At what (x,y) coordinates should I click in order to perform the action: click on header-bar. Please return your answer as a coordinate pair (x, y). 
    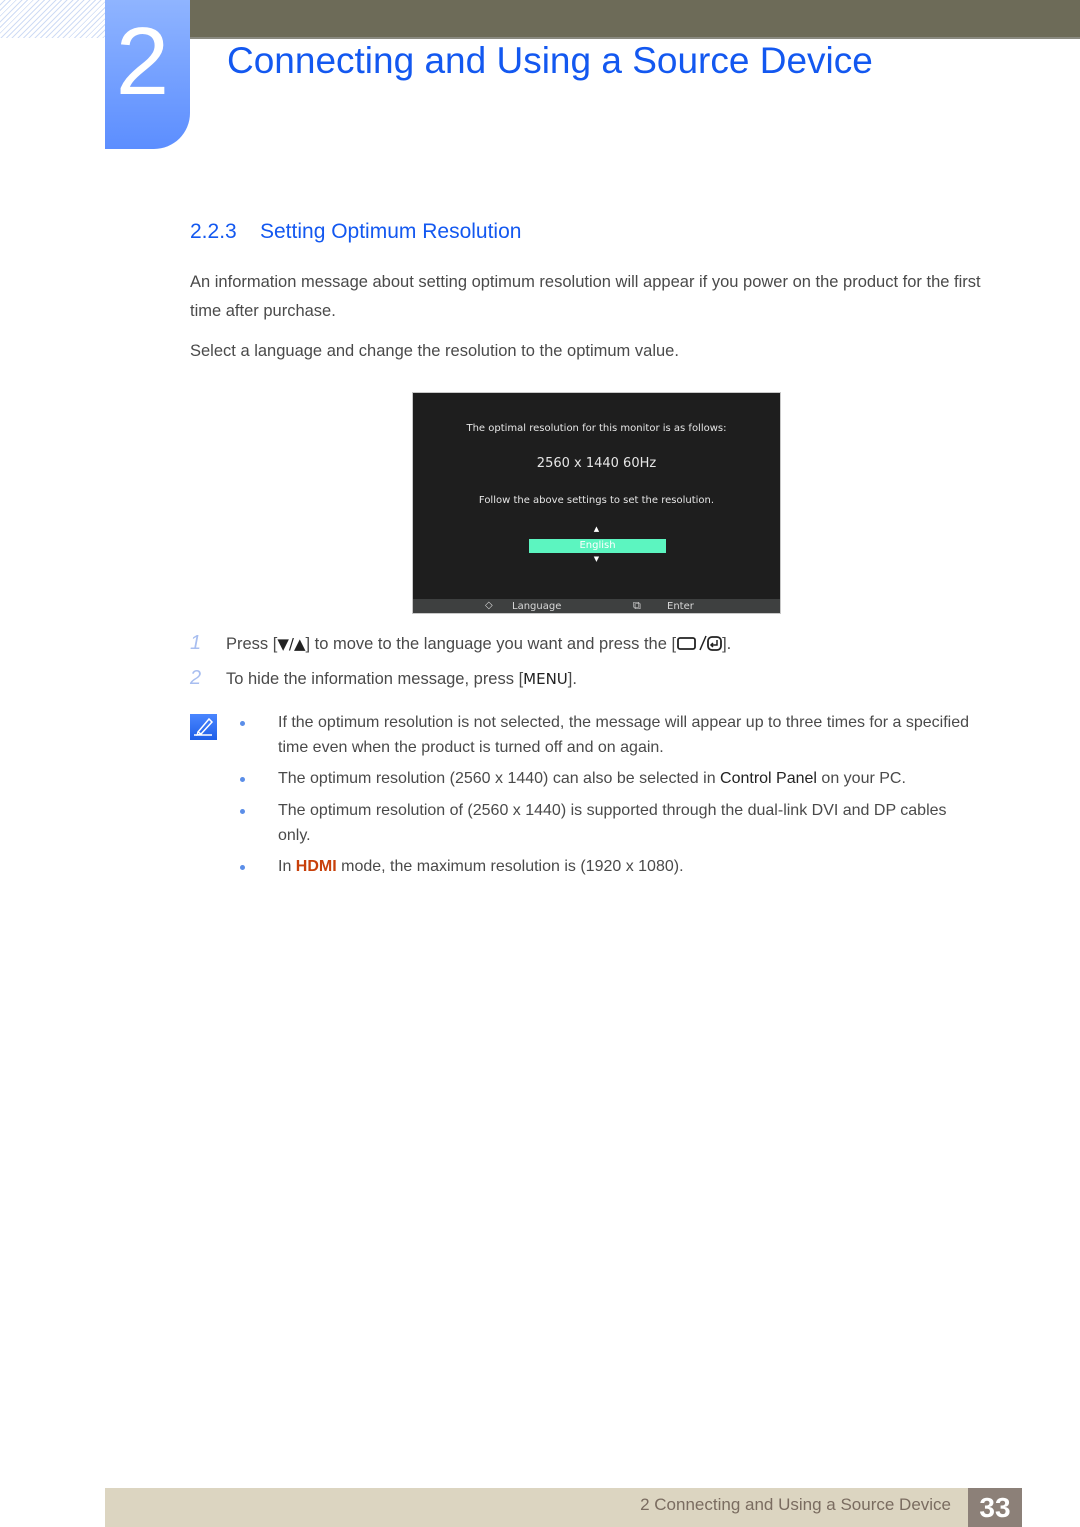
    Looking at the image, I should click on (635, 19).